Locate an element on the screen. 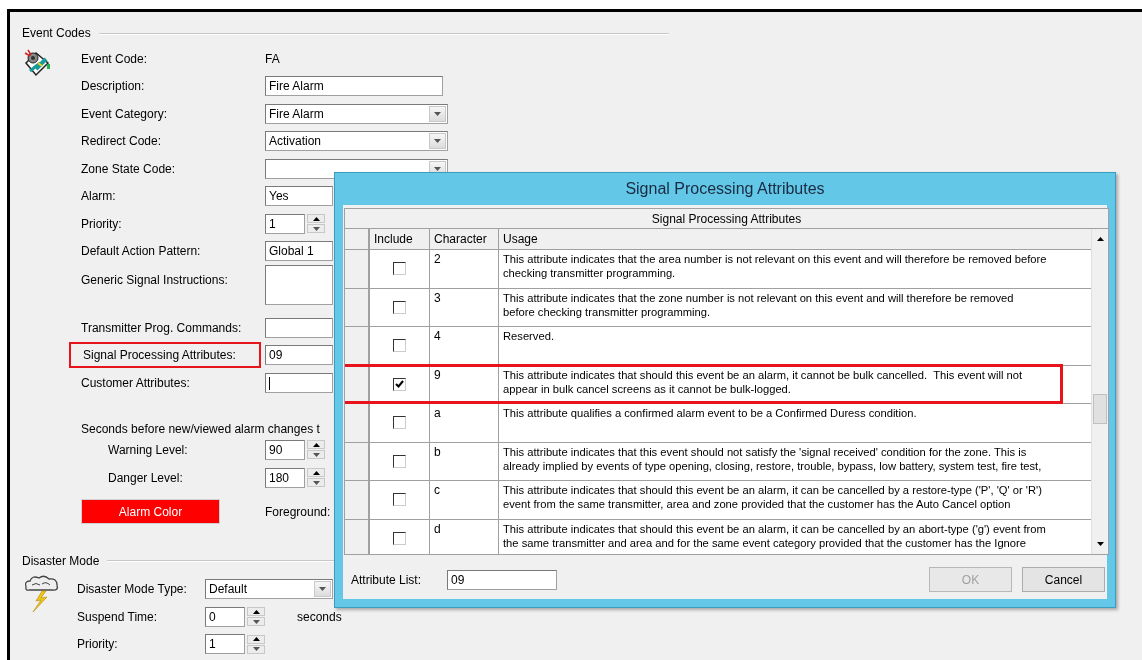 The image size is (1142, 660). grid-title: Signal Processing Attributes is located at coordinates (726, 219).